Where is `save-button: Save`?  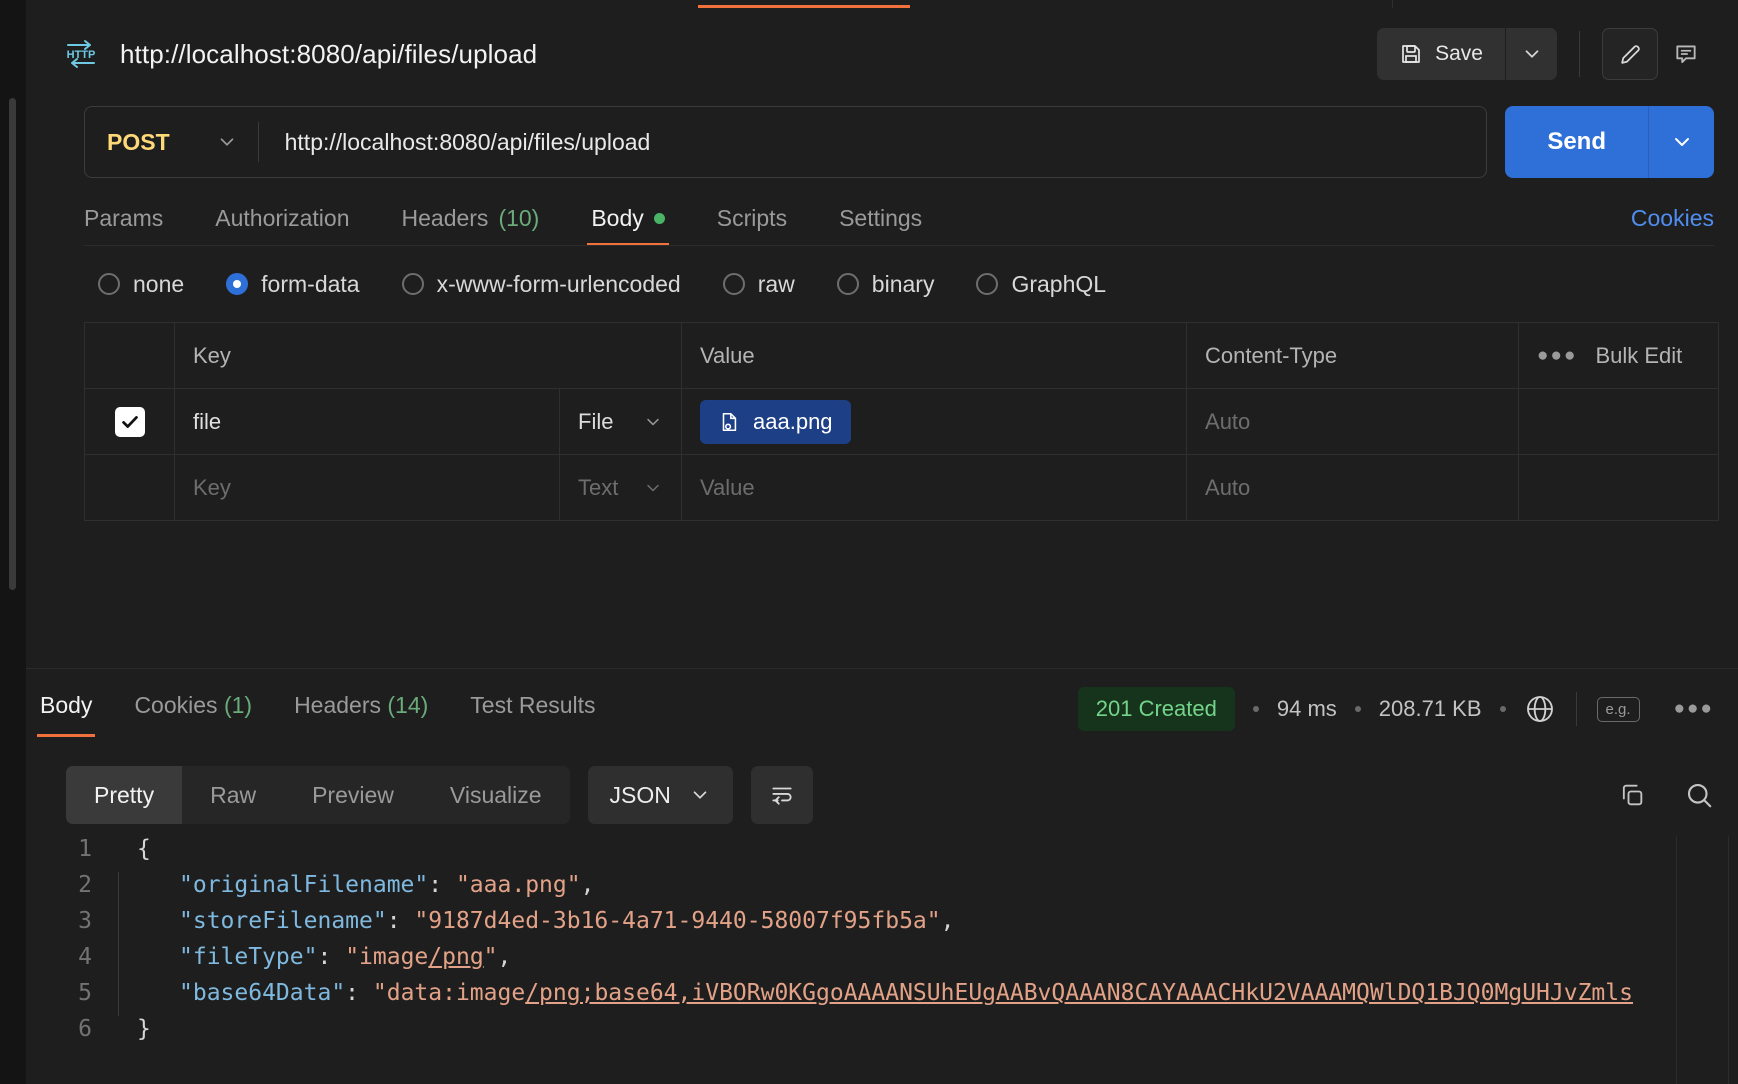
save-button: Save is located at coordinates (1441, 54).